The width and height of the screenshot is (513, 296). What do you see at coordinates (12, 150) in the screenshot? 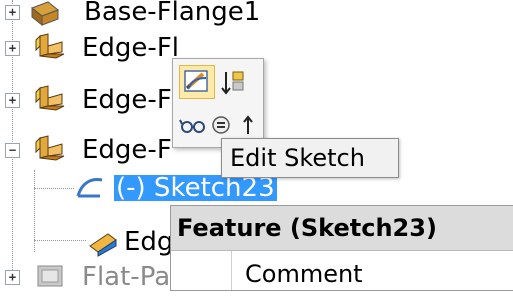
I see `collapse-icon: −` at bounding box center [12, 150].